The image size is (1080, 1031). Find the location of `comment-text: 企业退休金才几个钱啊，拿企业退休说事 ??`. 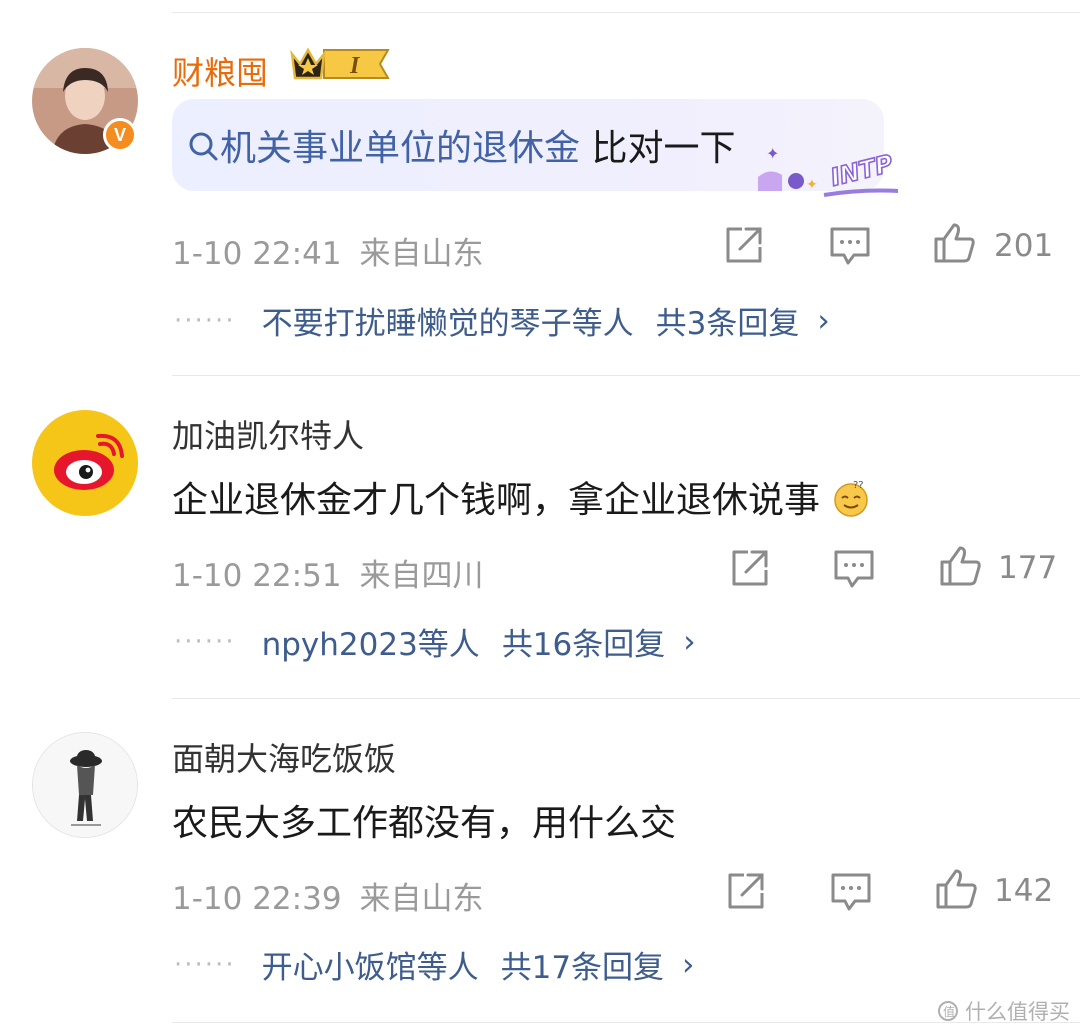

comment-text: 企业退休金才几个钱啊，拿企业退休说事 ?? is located at coordinates (521, 497).